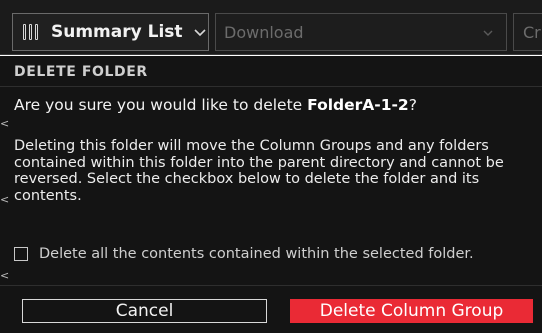  Describe the element at coordinates (117, 32) in the screenshot. I see `view-select-label: Summary List` at that location.